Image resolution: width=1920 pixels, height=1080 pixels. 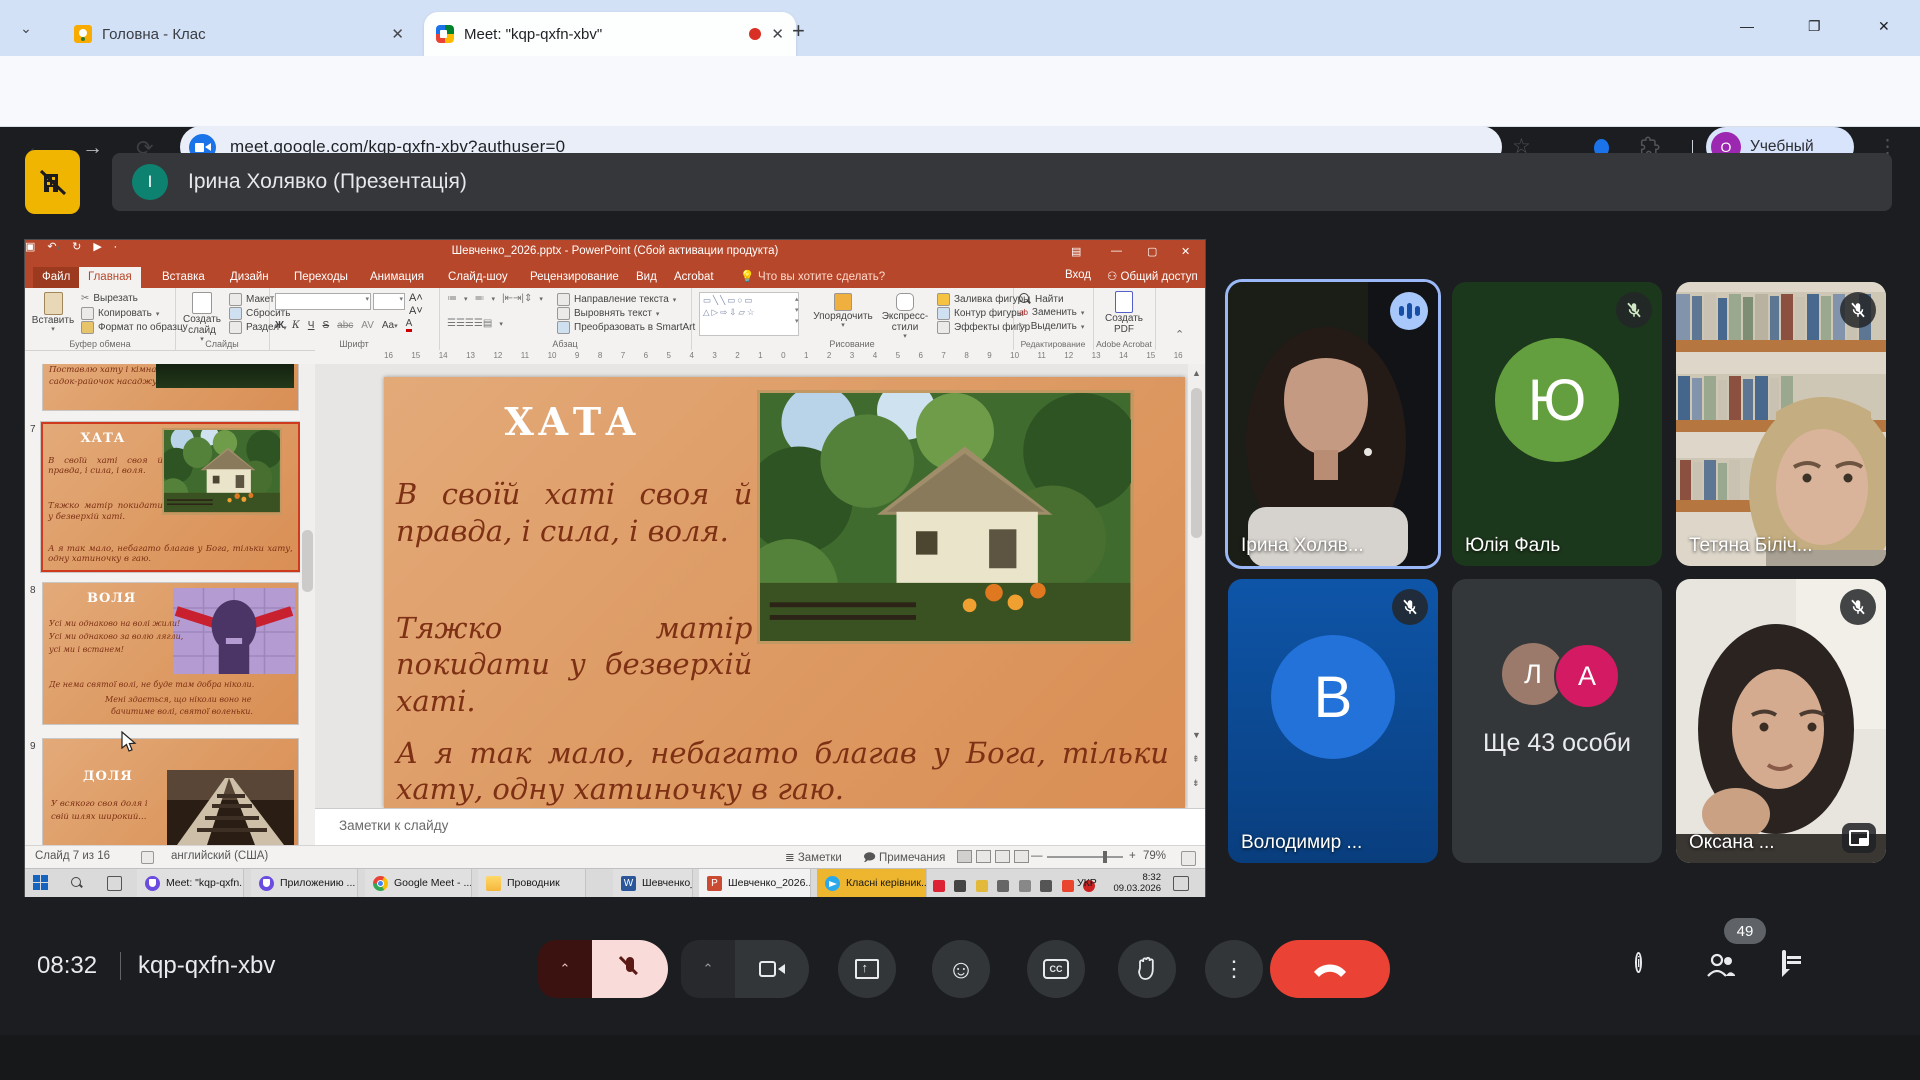 I want to click on shrink-font-button: A˅, so click(x=416, y=311).